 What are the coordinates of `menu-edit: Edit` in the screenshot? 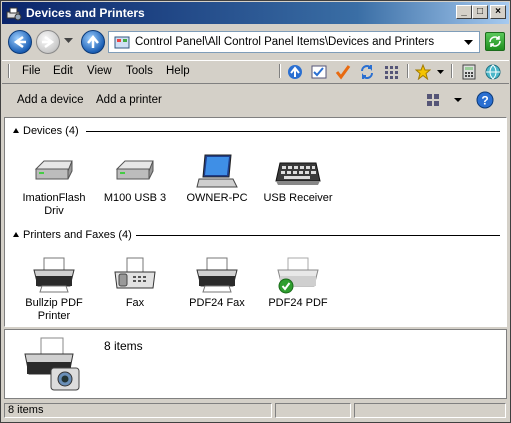 It's located at (63, 71).